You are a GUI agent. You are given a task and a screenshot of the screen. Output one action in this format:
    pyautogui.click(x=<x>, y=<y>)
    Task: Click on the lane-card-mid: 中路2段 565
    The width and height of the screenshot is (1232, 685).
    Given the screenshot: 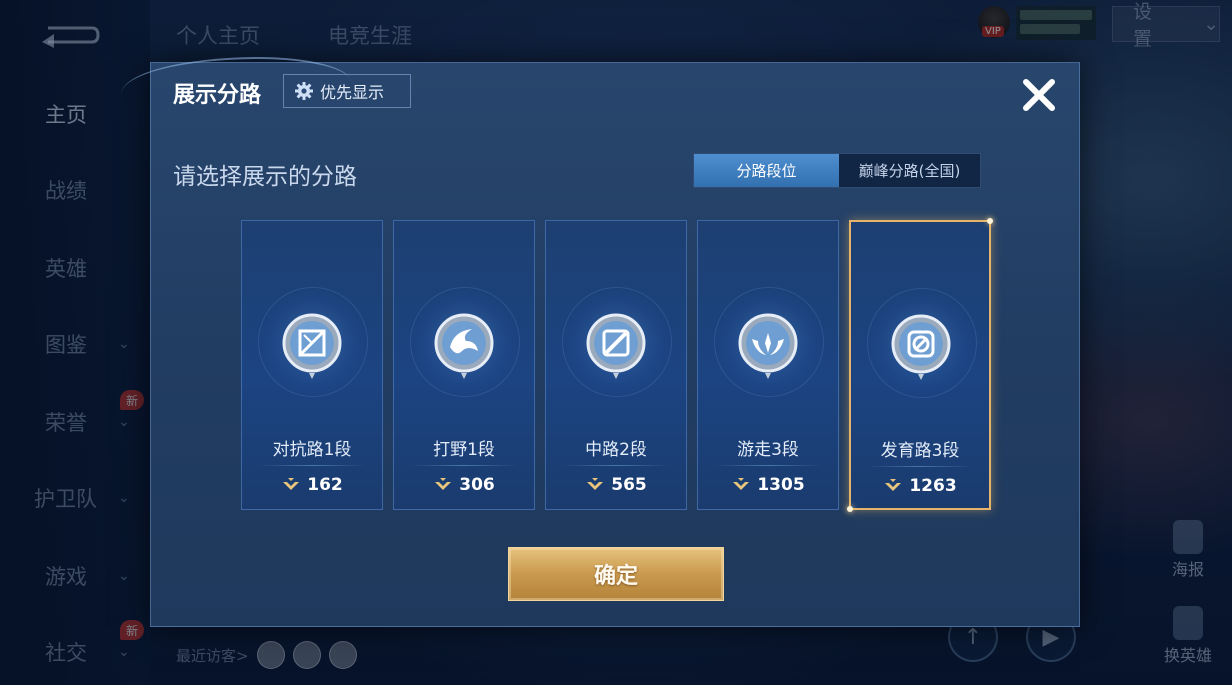 What is the action you would take?
    pyautogui.click(x=616, y=365)
    